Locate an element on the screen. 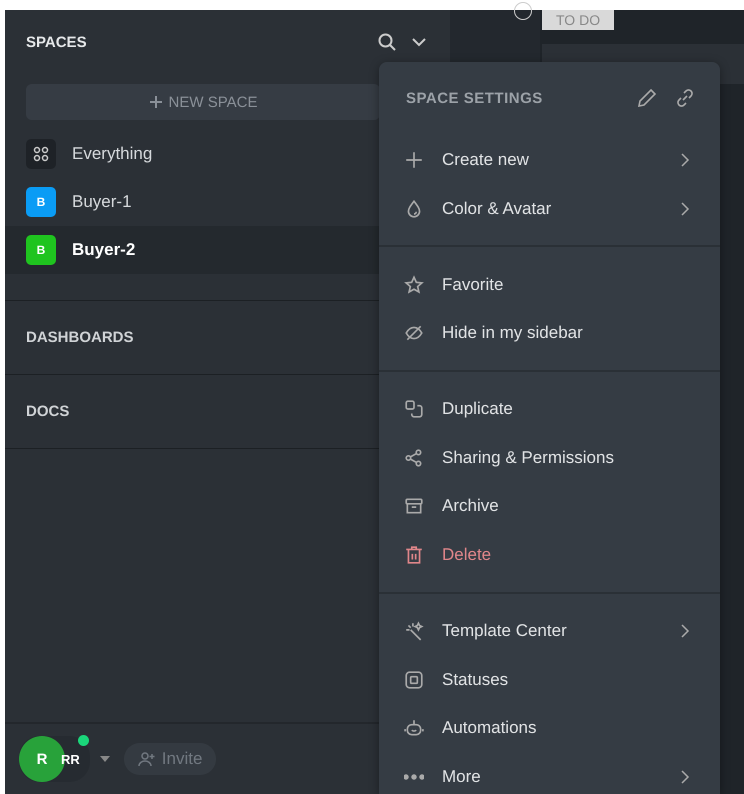 The image size is (744, 794). menu-item: More is located at coordinates (549, 773).